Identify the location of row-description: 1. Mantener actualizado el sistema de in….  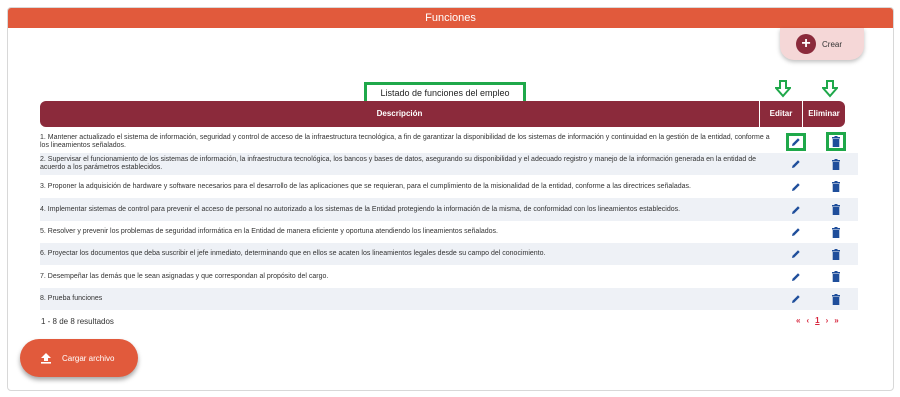
(405, 141).